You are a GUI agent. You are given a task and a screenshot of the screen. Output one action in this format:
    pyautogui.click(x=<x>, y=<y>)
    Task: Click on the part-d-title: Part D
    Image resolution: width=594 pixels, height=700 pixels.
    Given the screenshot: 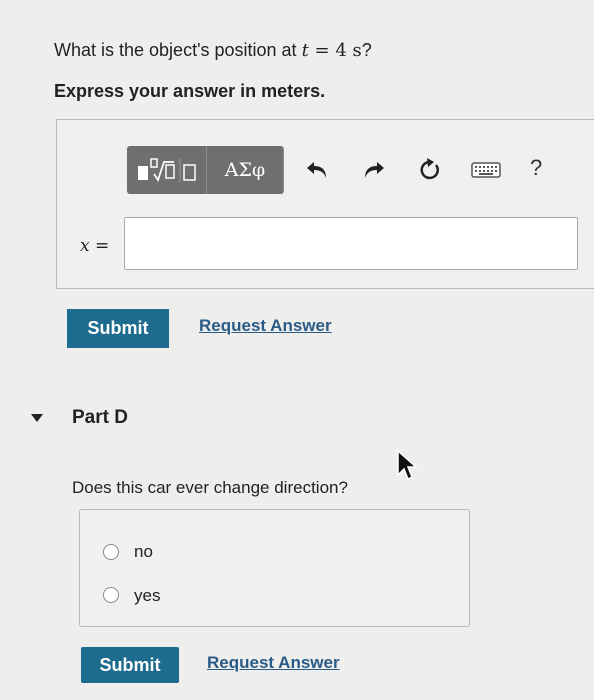 What is the action you would take?
    pyautogui.click(x=100, y=418)
    